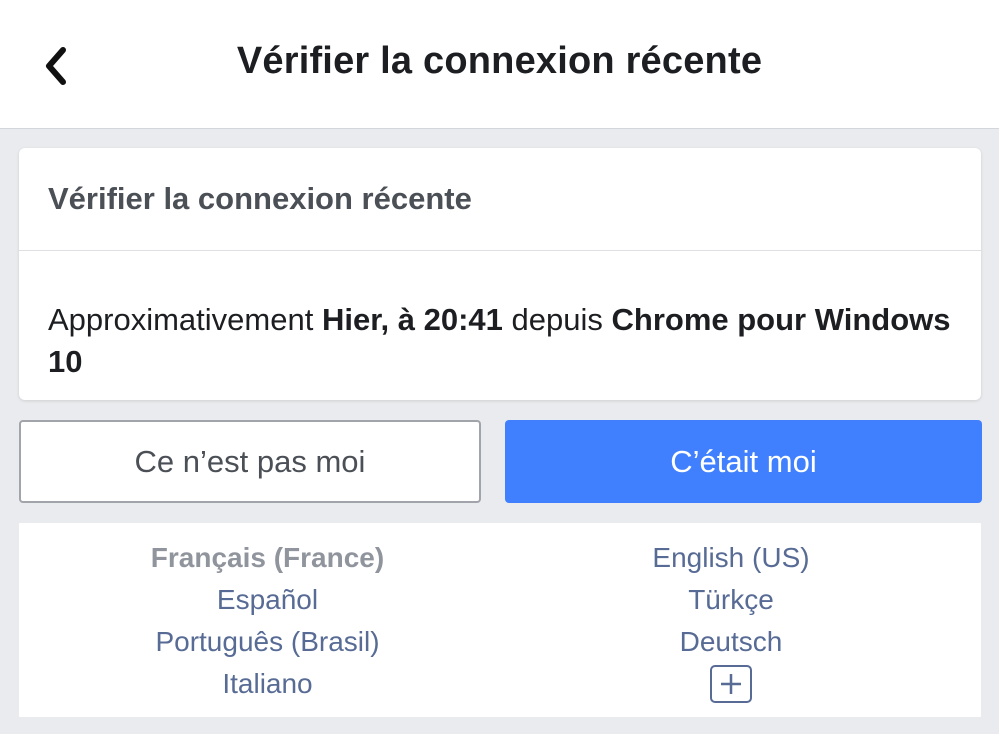  Describe the element at coordinates (500, 199) in the screenshot. I see `card-title: Vérifier la connexion récente` at that location.